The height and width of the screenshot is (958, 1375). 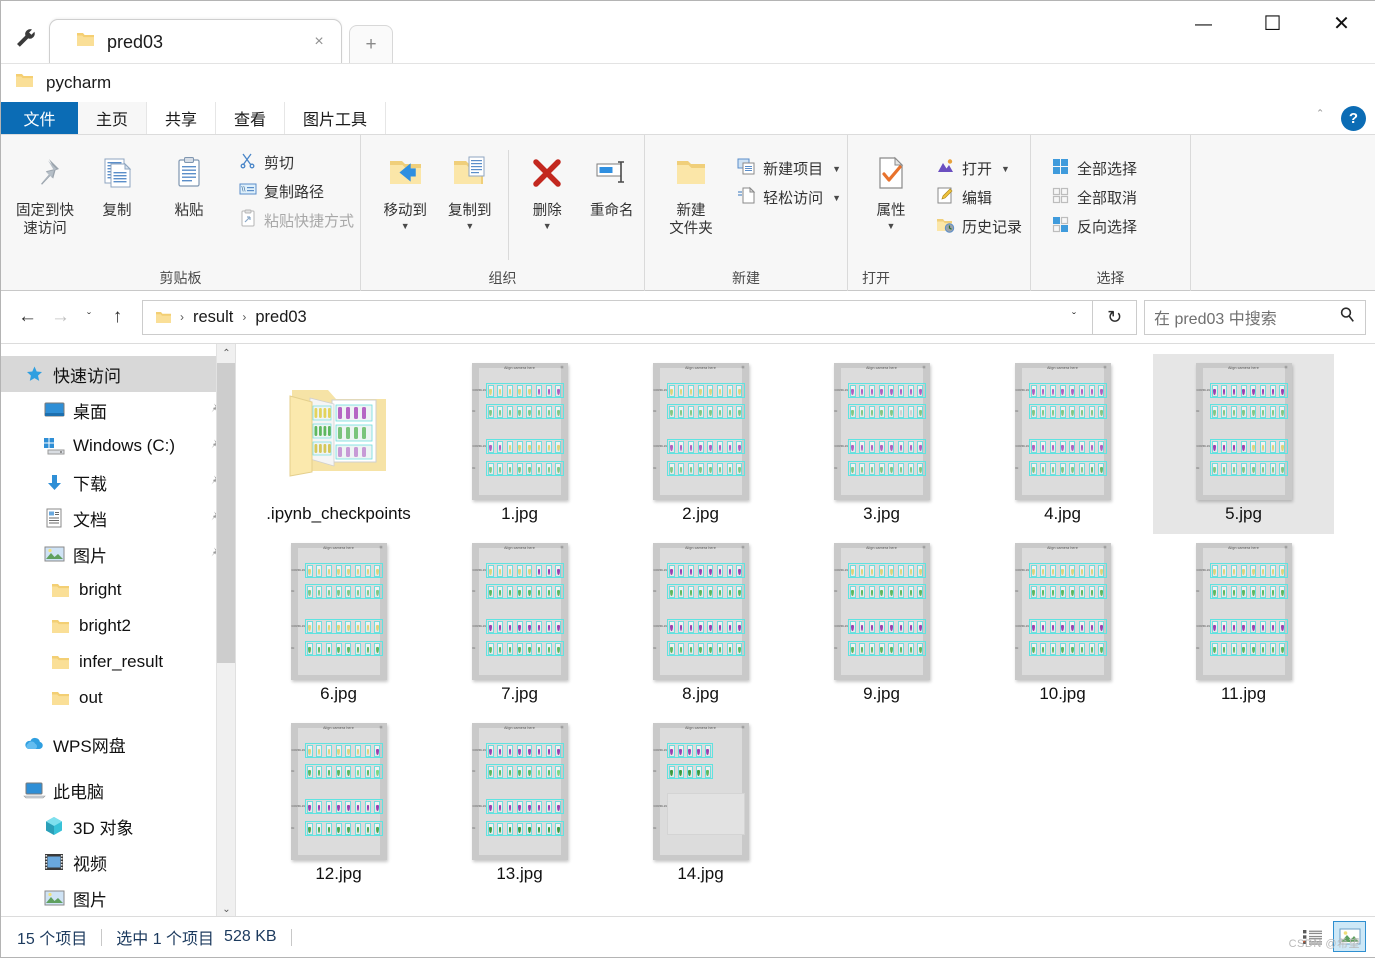 What do you see at coordinates (251, 118) in the screenshot?
I see `tab-view: 查看` at bounding box center [251, 118].